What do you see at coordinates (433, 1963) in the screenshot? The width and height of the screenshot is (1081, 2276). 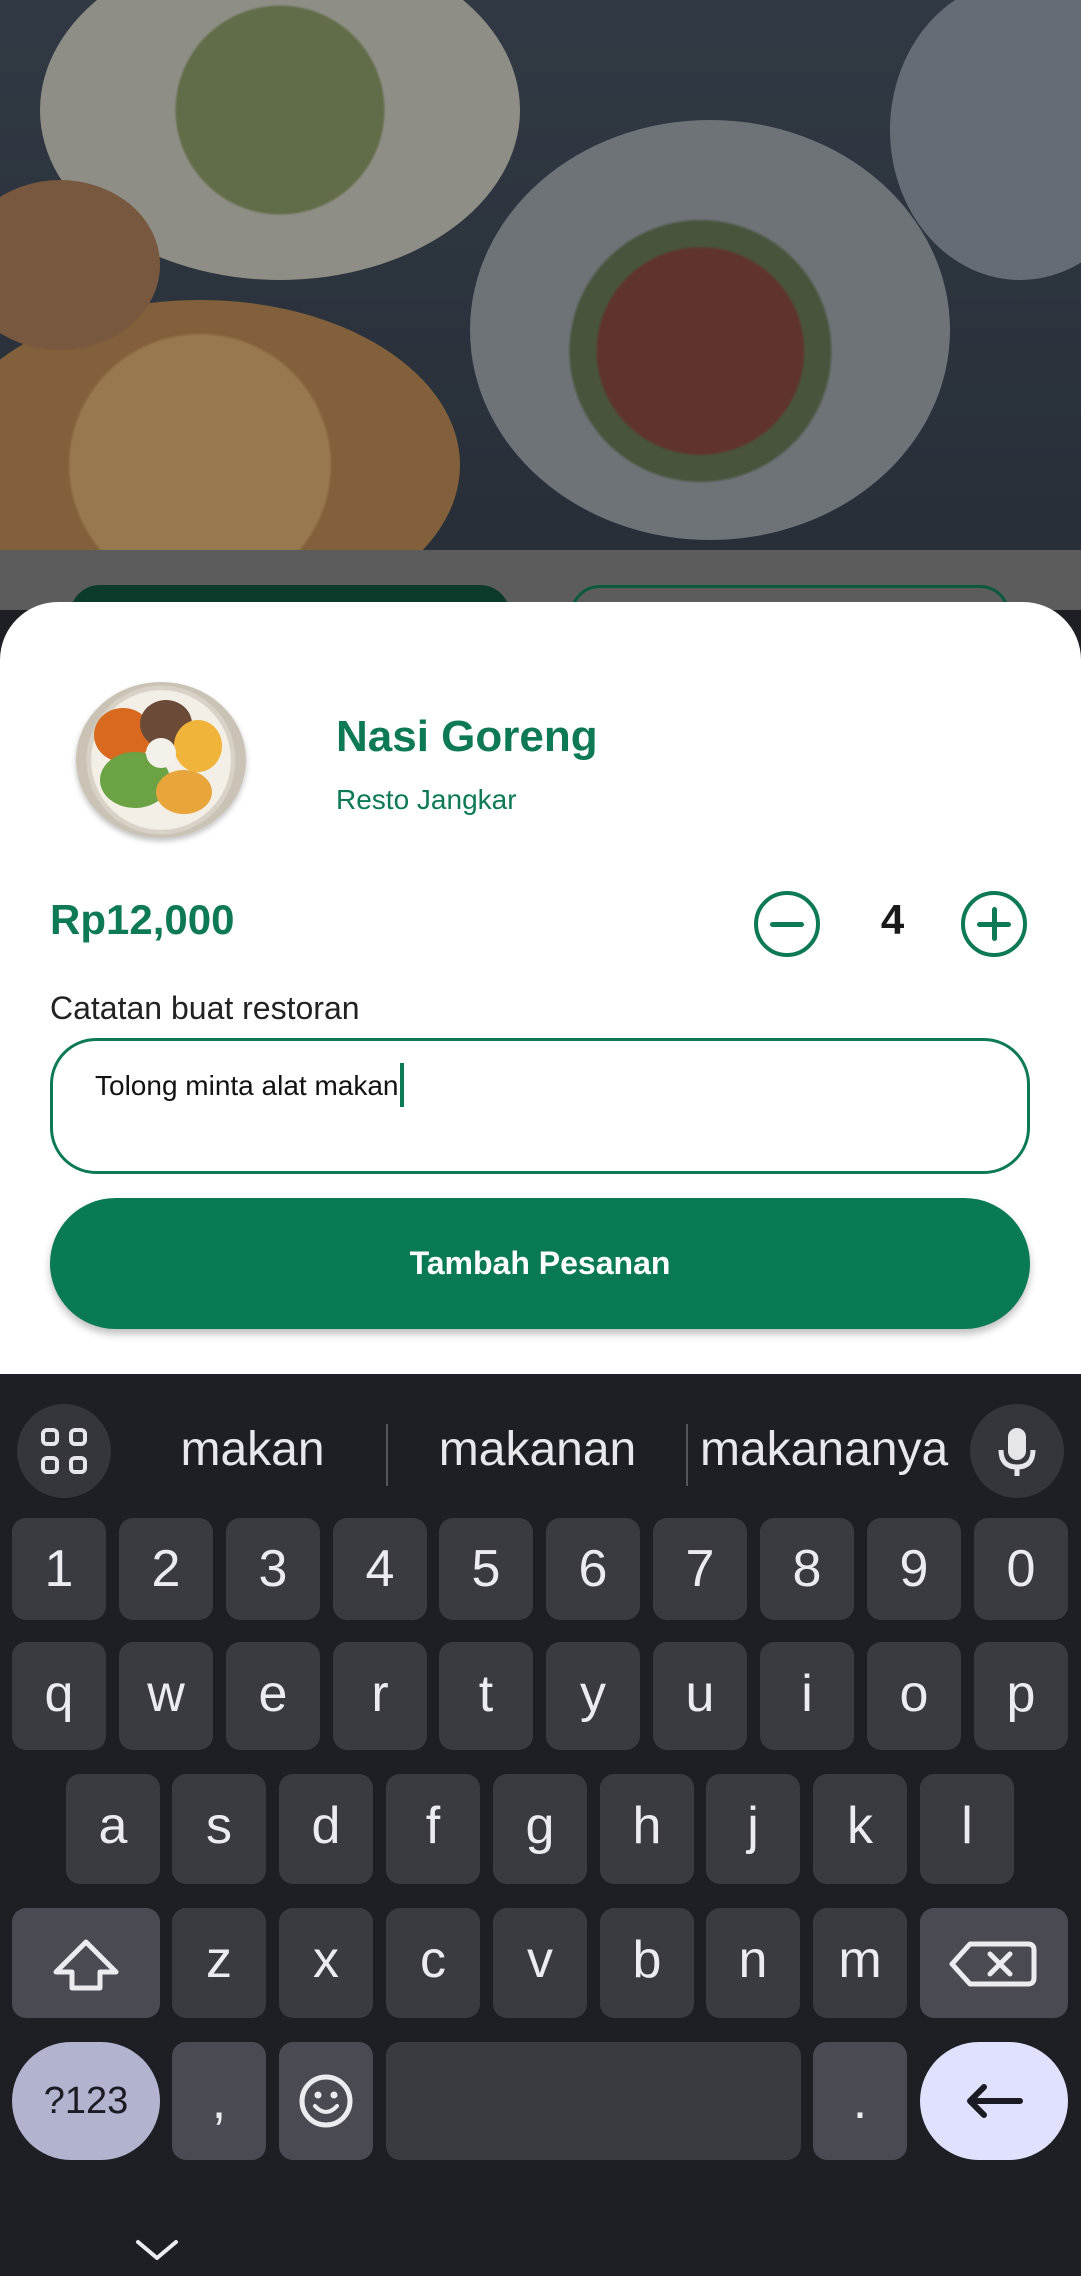 I see `key-c: c` at bounding box center [433, 1963].